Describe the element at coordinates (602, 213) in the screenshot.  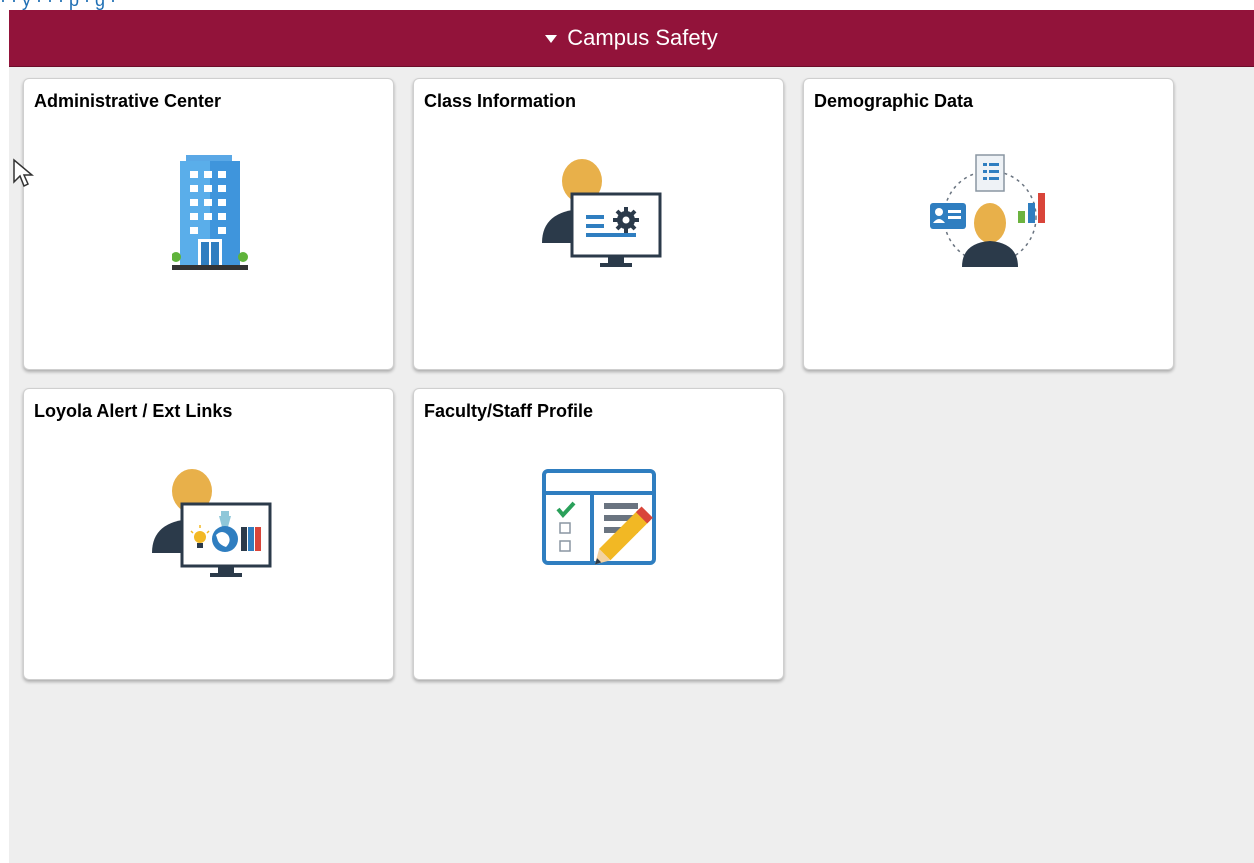
I see `person-monitor-gear-icon` at that location.